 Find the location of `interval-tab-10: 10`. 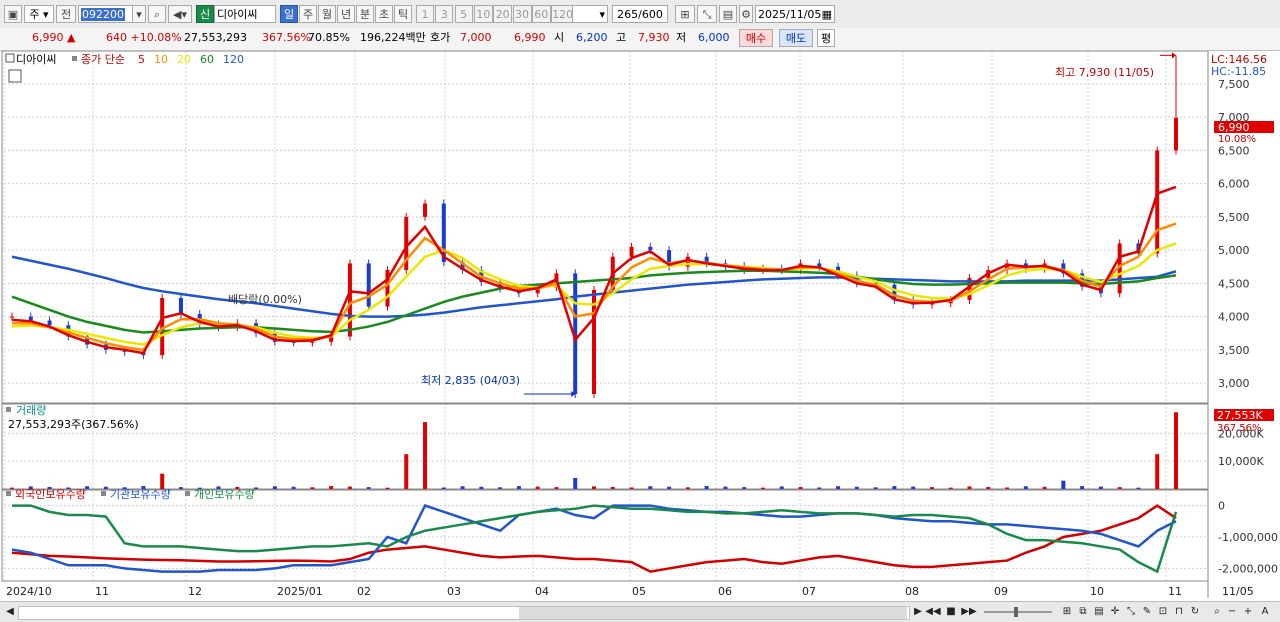

interval-tab-10: 10 is located at coordinates (483, 14).